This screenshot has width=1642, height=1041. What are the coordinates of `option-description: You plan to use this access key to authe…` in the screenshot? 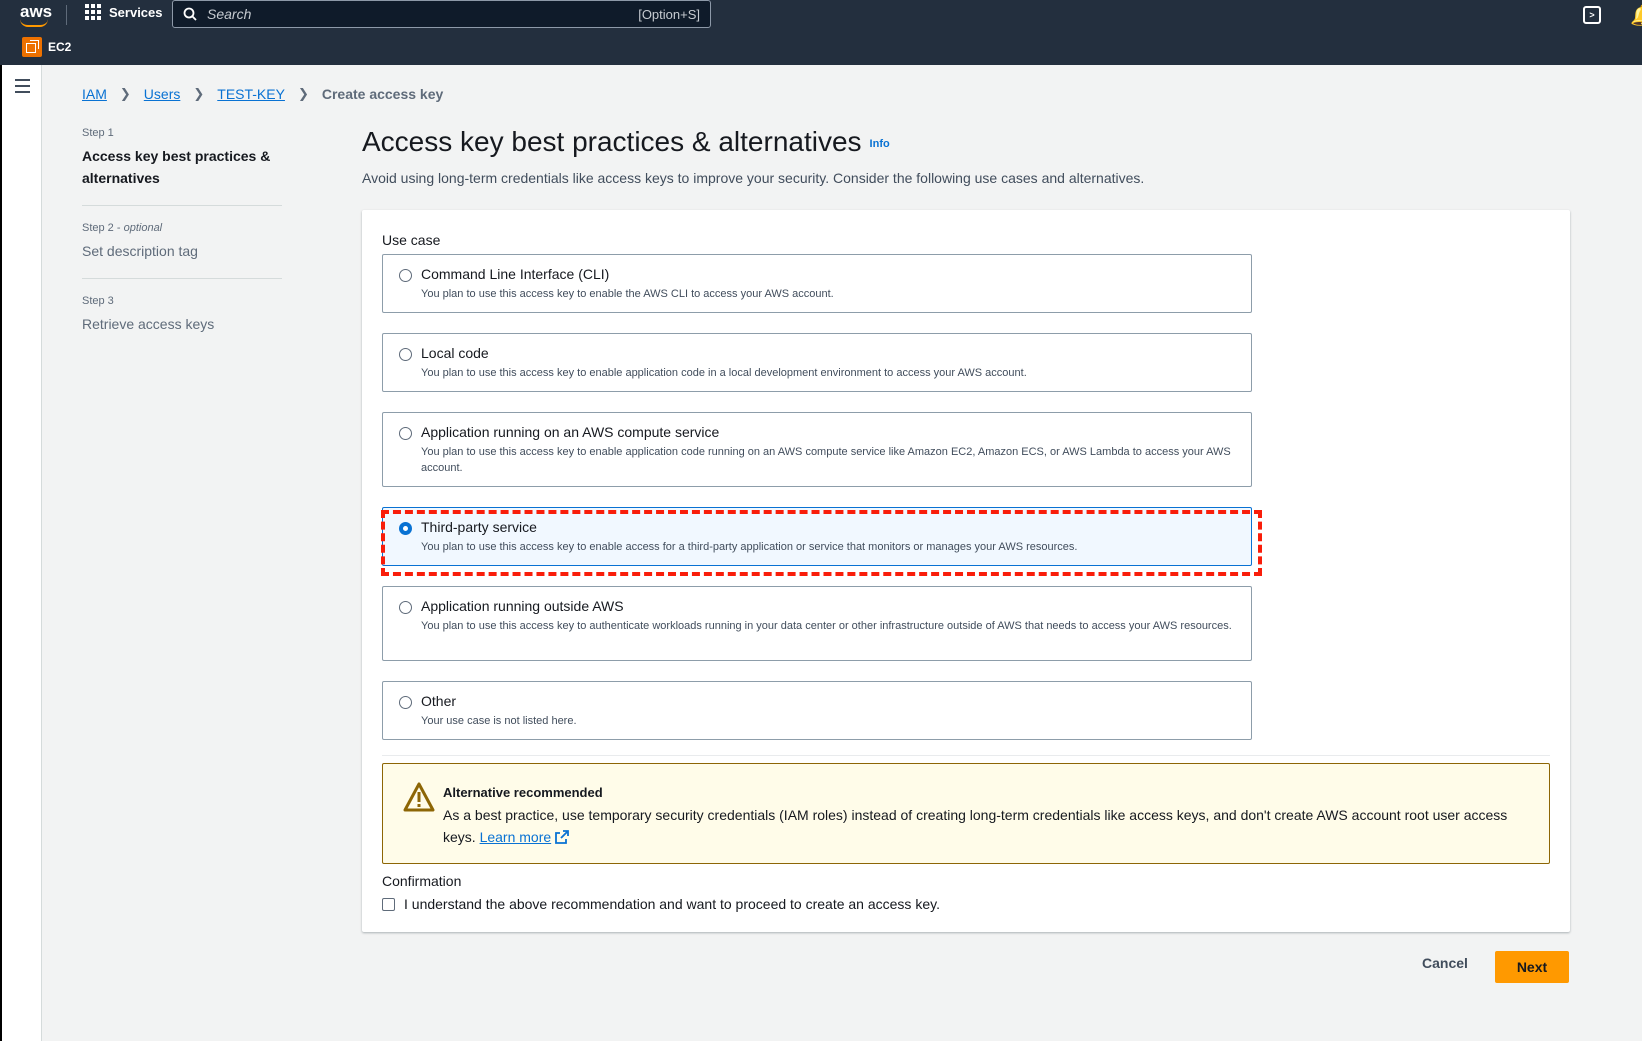 It's located at (826, 626).